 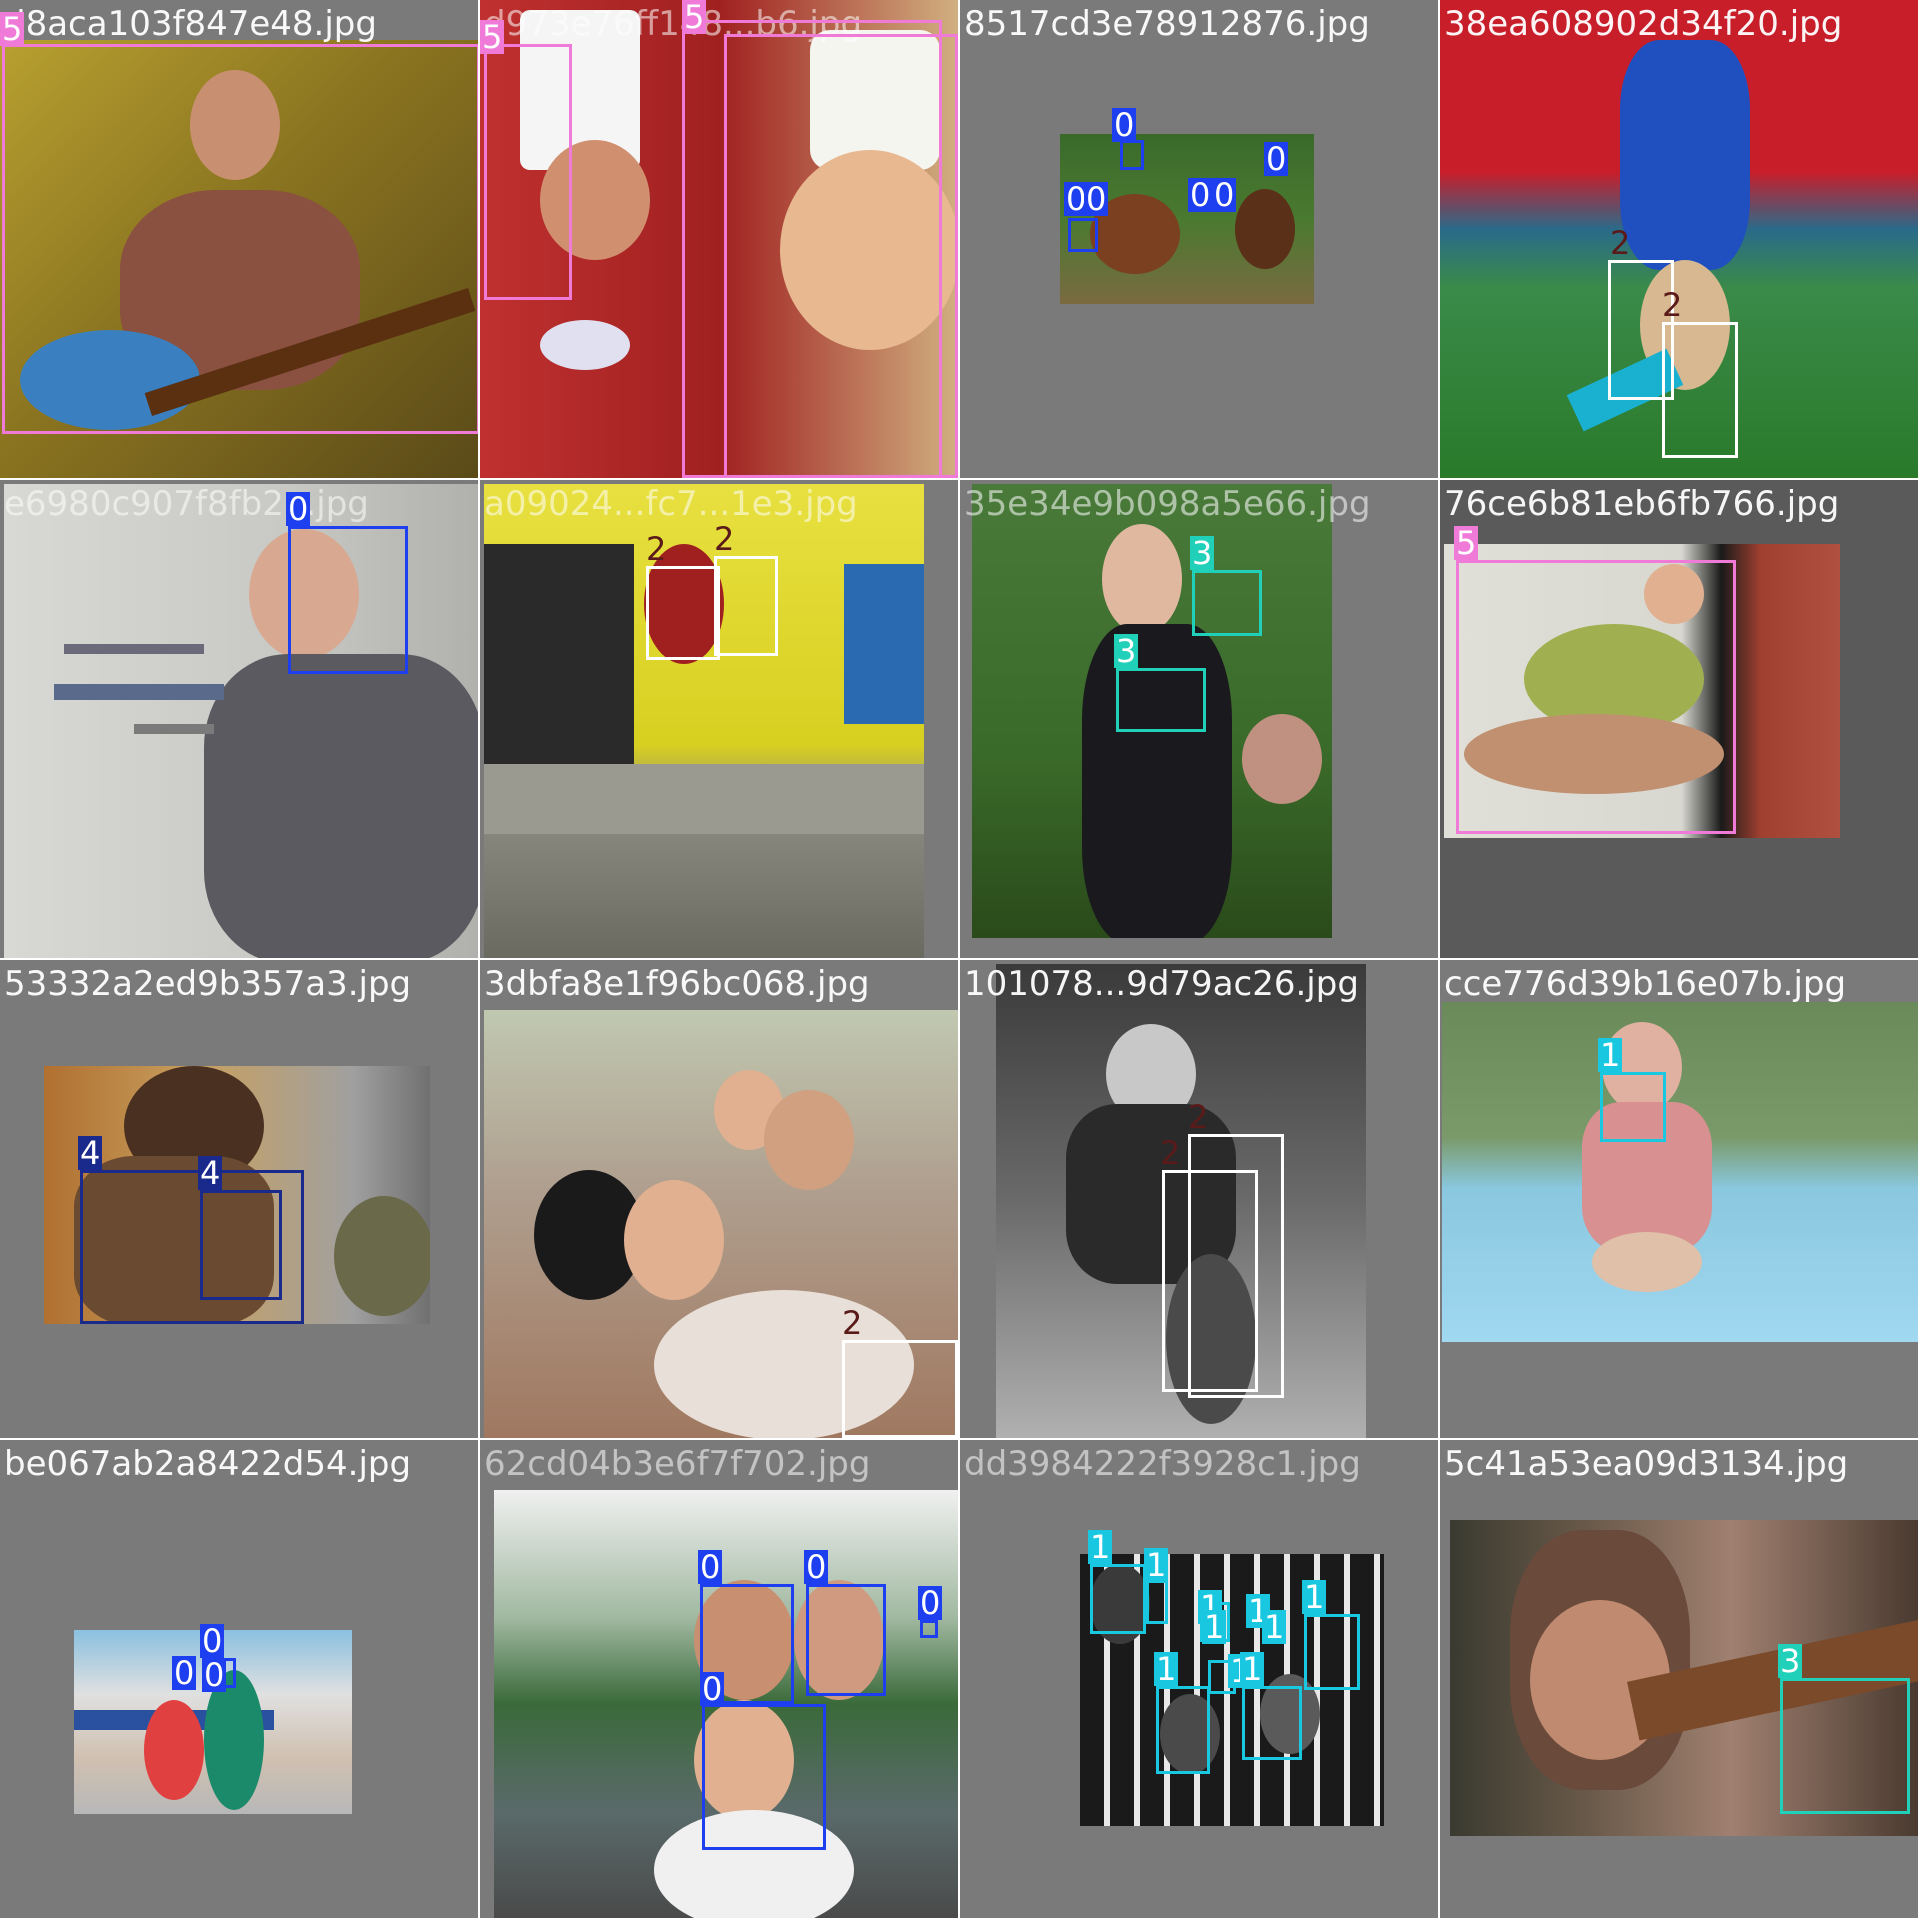 What do you see at coordinates (208, 1464) in the screenshot?
I see `filename-label: be067ab2a8422d54.jpg` at bounding box center [208, 1464].